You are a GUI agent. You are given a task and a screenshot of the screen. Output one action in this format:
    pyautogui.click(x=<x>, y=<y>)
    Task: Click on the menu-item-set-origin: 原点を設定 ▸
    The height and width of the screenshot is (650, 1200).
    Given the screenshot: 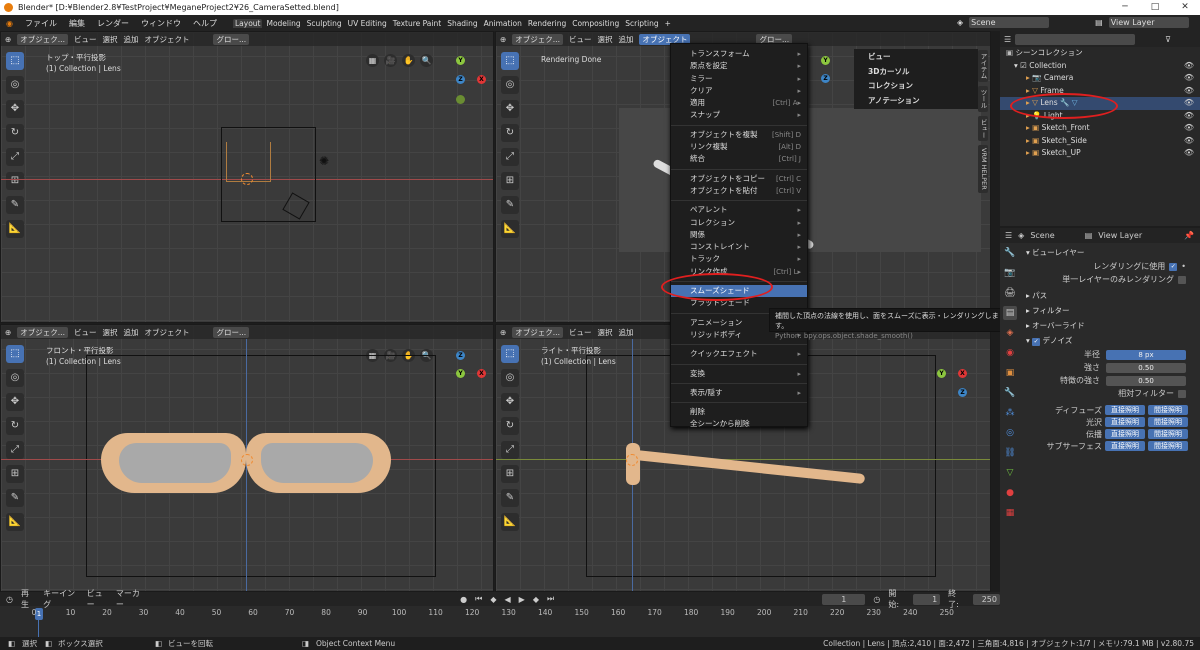 What is the action you would take?
    pyautogui.click(x=739, y=66)
    